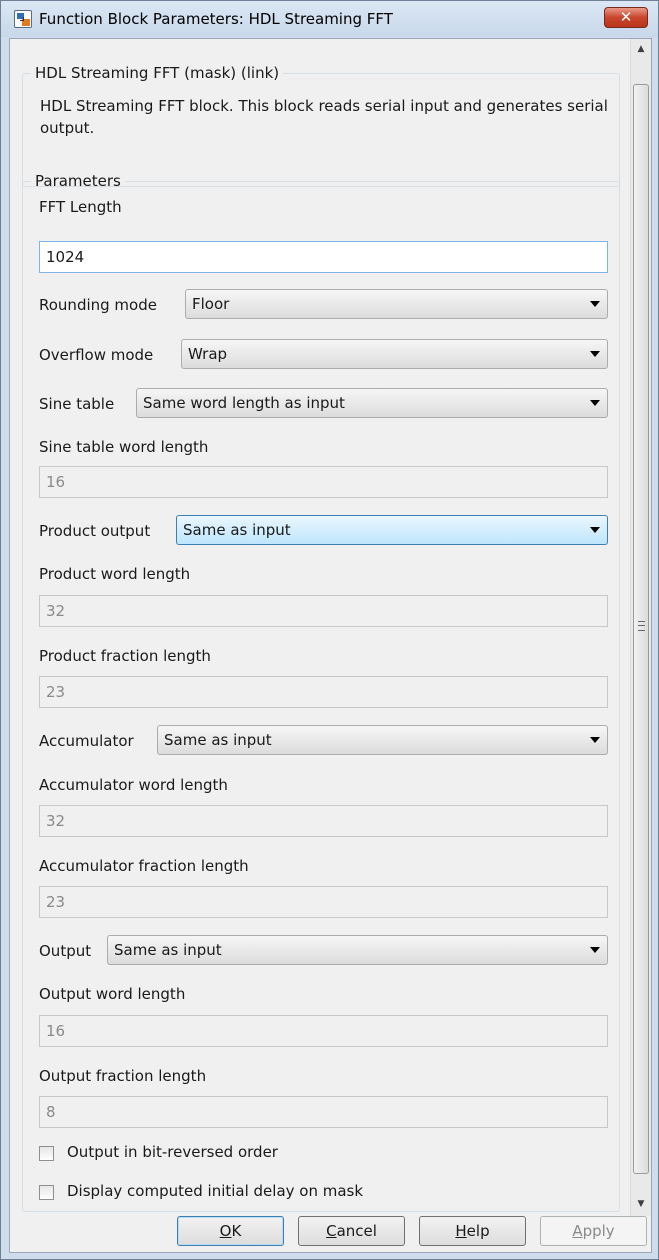  Describe the element at coordinates (577, 1231) in the screenshot. I see `apply-mnemonic: A` at that location.